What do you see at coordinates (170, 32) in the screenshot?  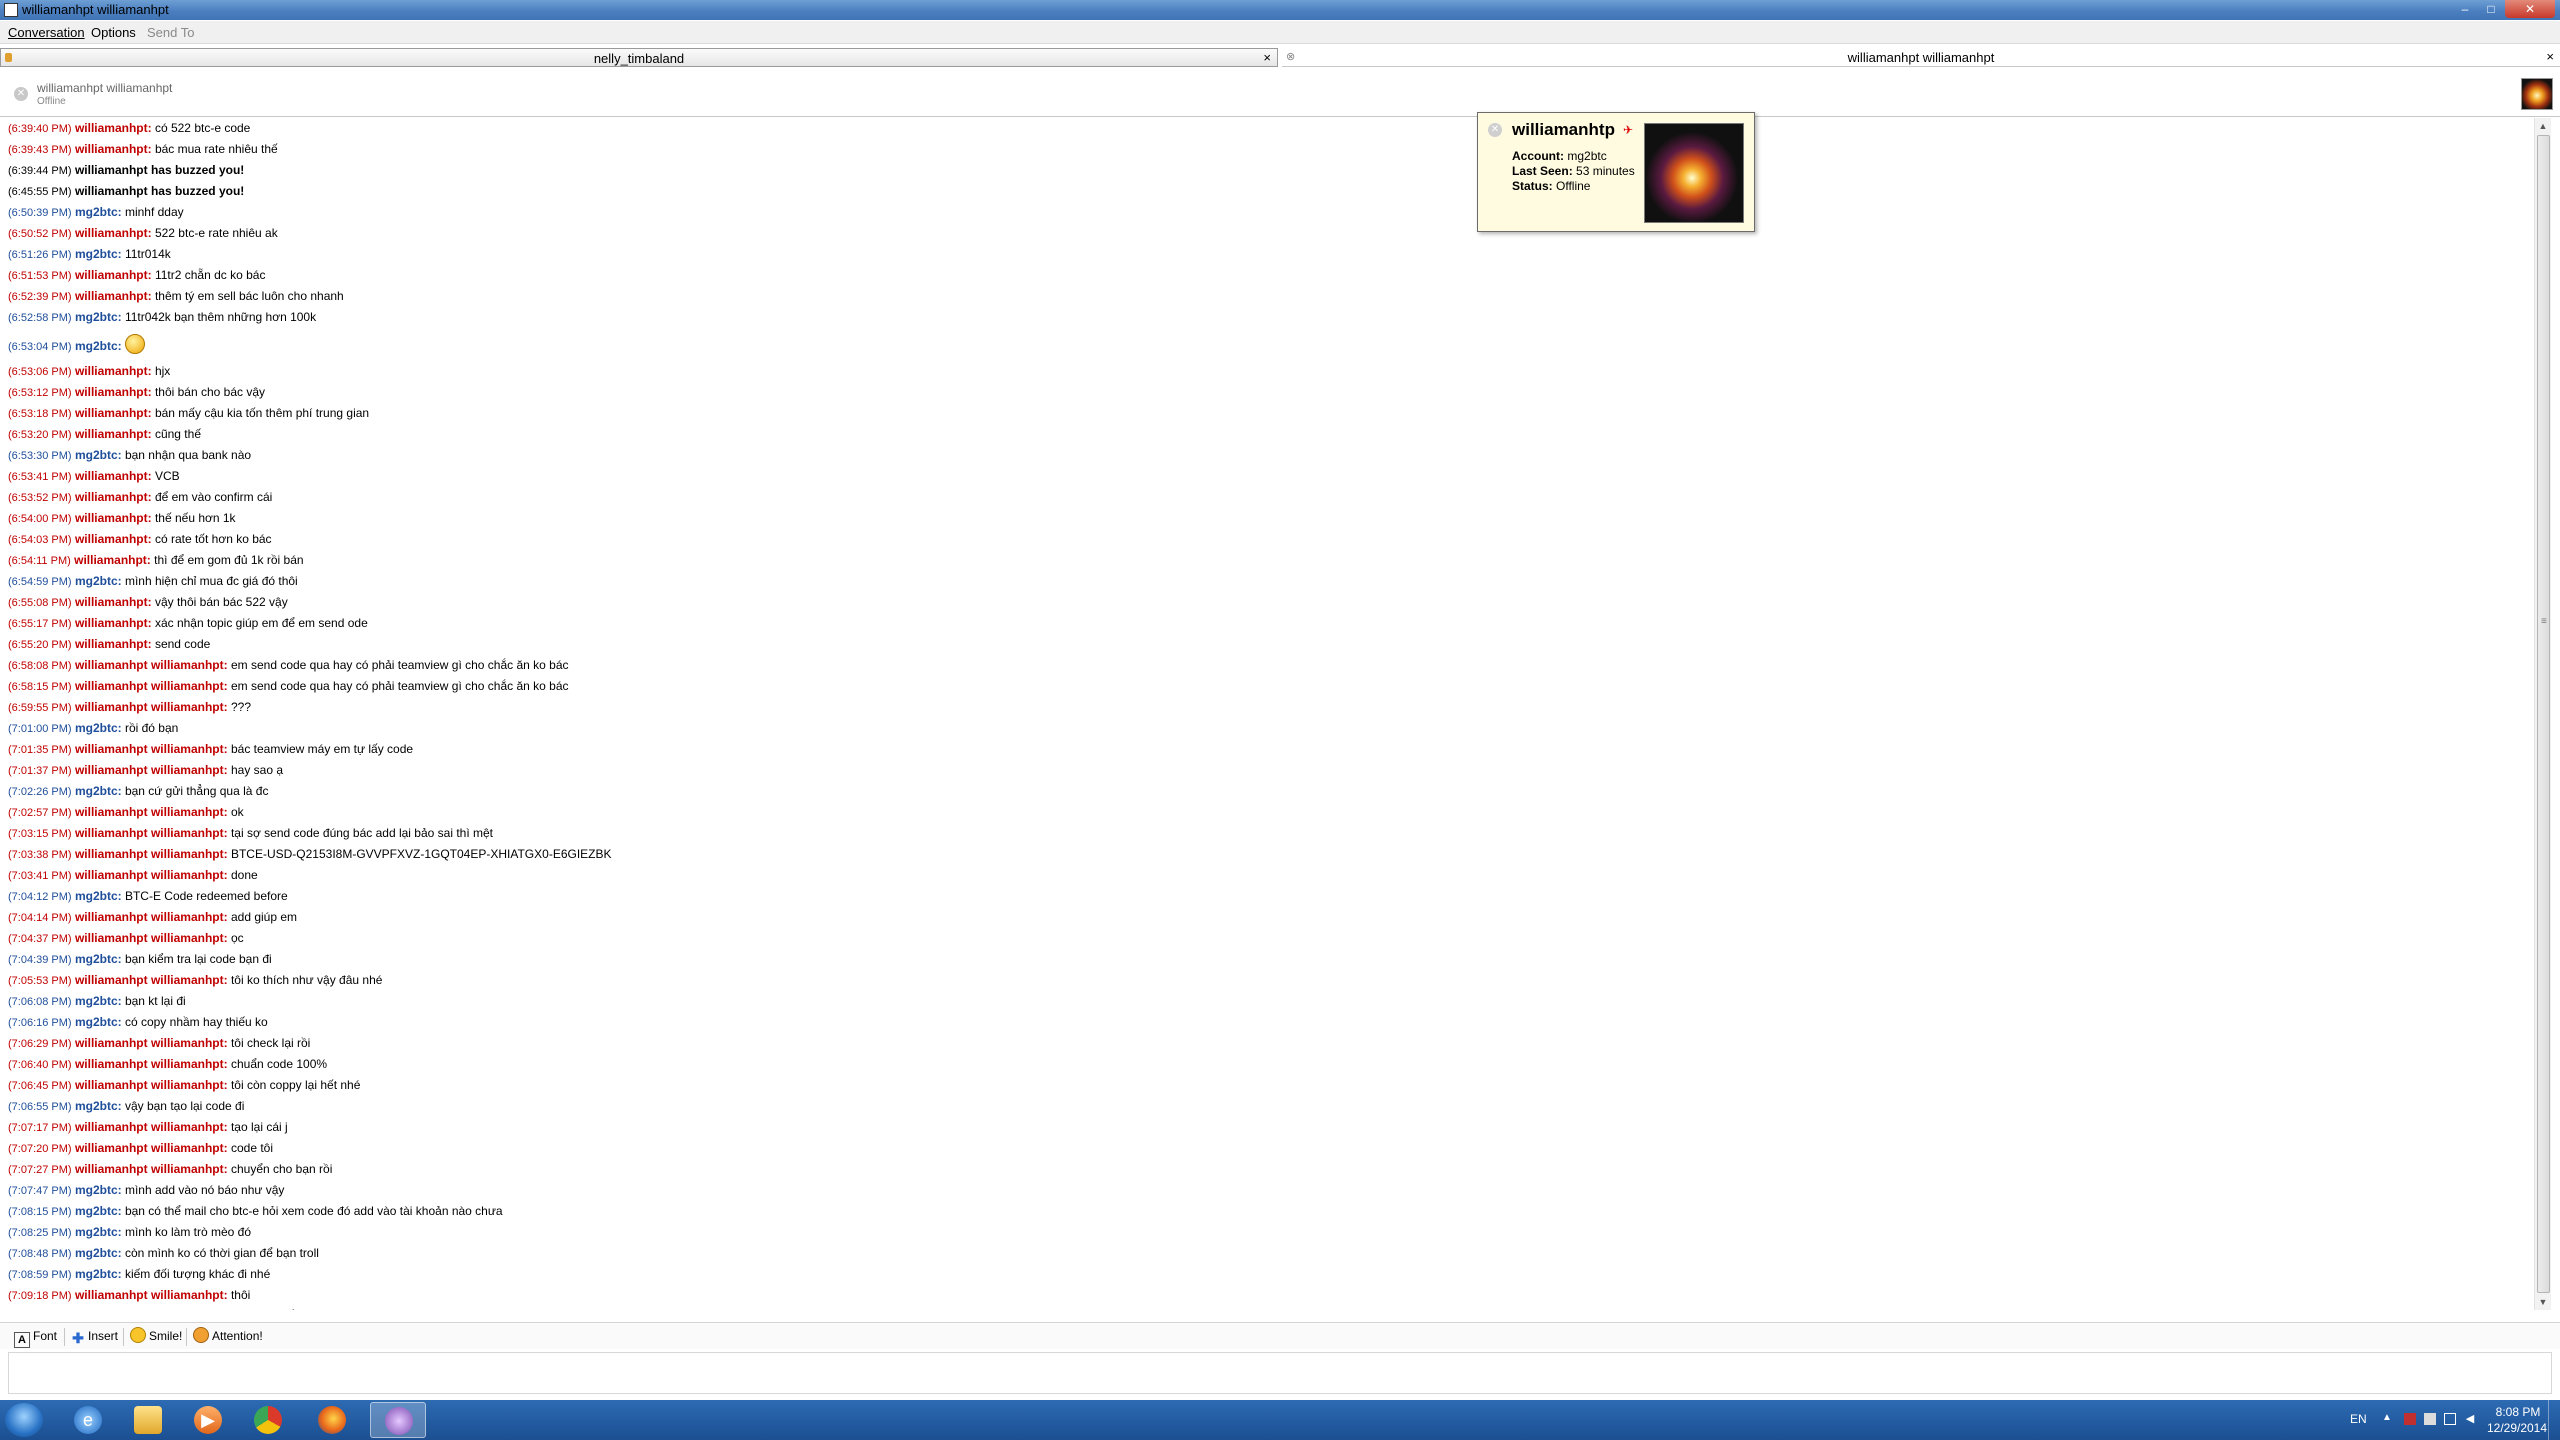 I see `menu-send-to: Send To` at bounding box center [170, 32].